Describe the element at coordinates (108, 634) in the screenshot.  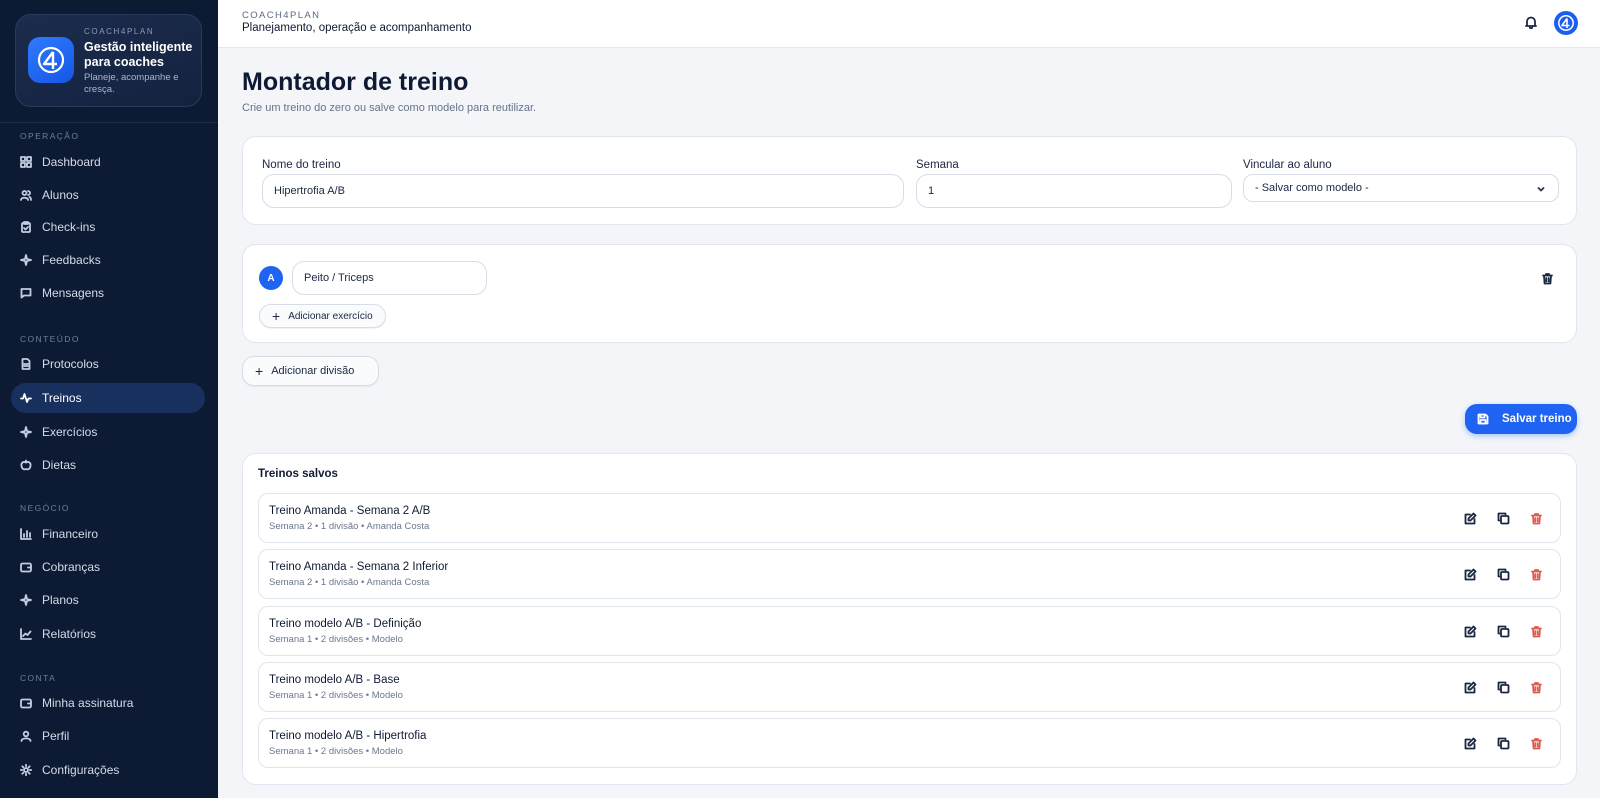
I see `sidebar-item-relatorios: Relatórios` at that location.